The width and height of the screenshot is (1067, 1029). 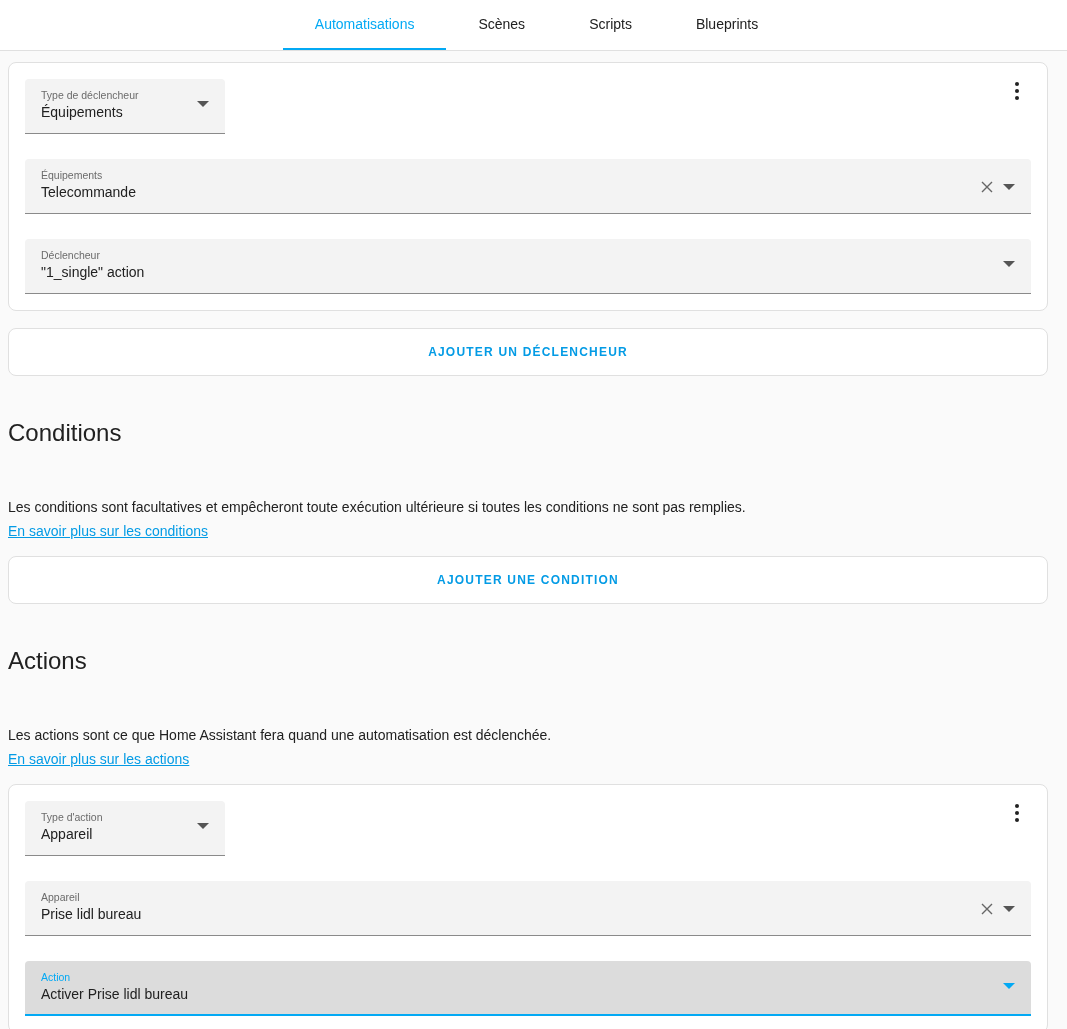 I want to click on dropdown-field: Déclencheur "1_single" action, so click(x=528, y=266).